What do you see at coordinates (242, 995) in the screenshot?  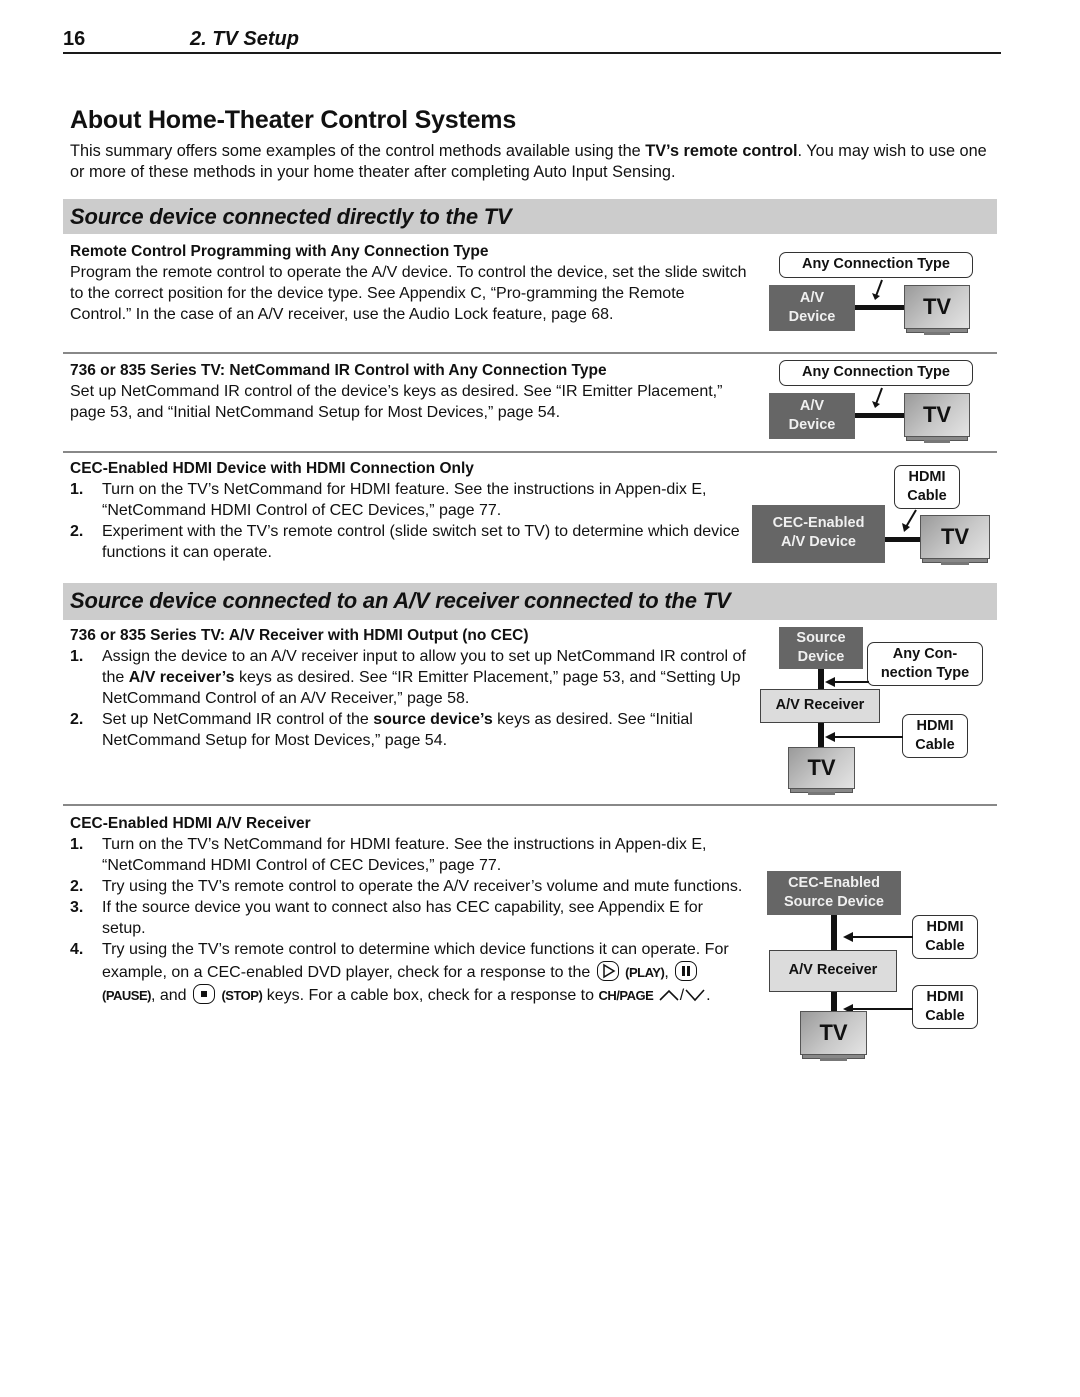 I see `stop-key-label: (STOP)` at bounding box center [242, 995].